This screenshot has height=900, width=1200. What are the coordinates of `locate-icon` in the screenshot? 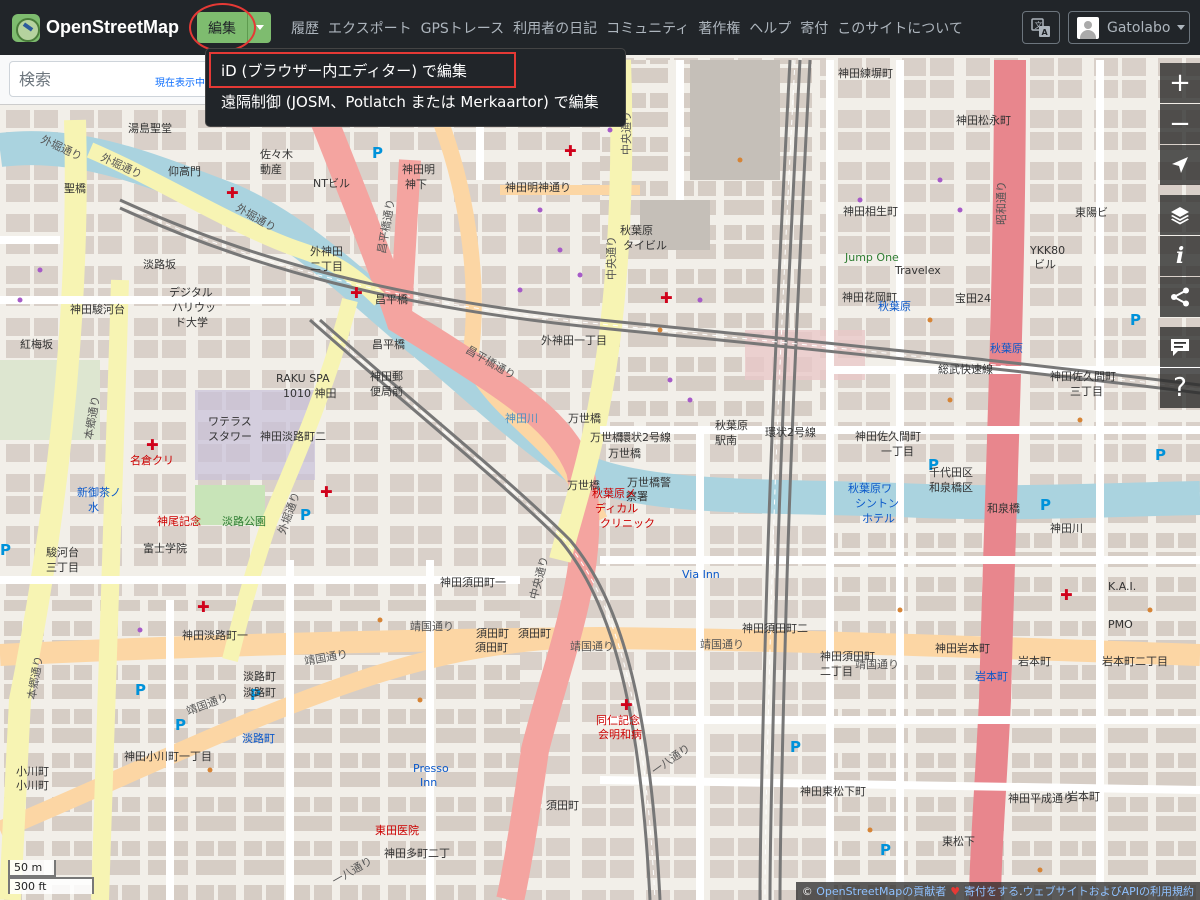 It's located at (1180, 165).